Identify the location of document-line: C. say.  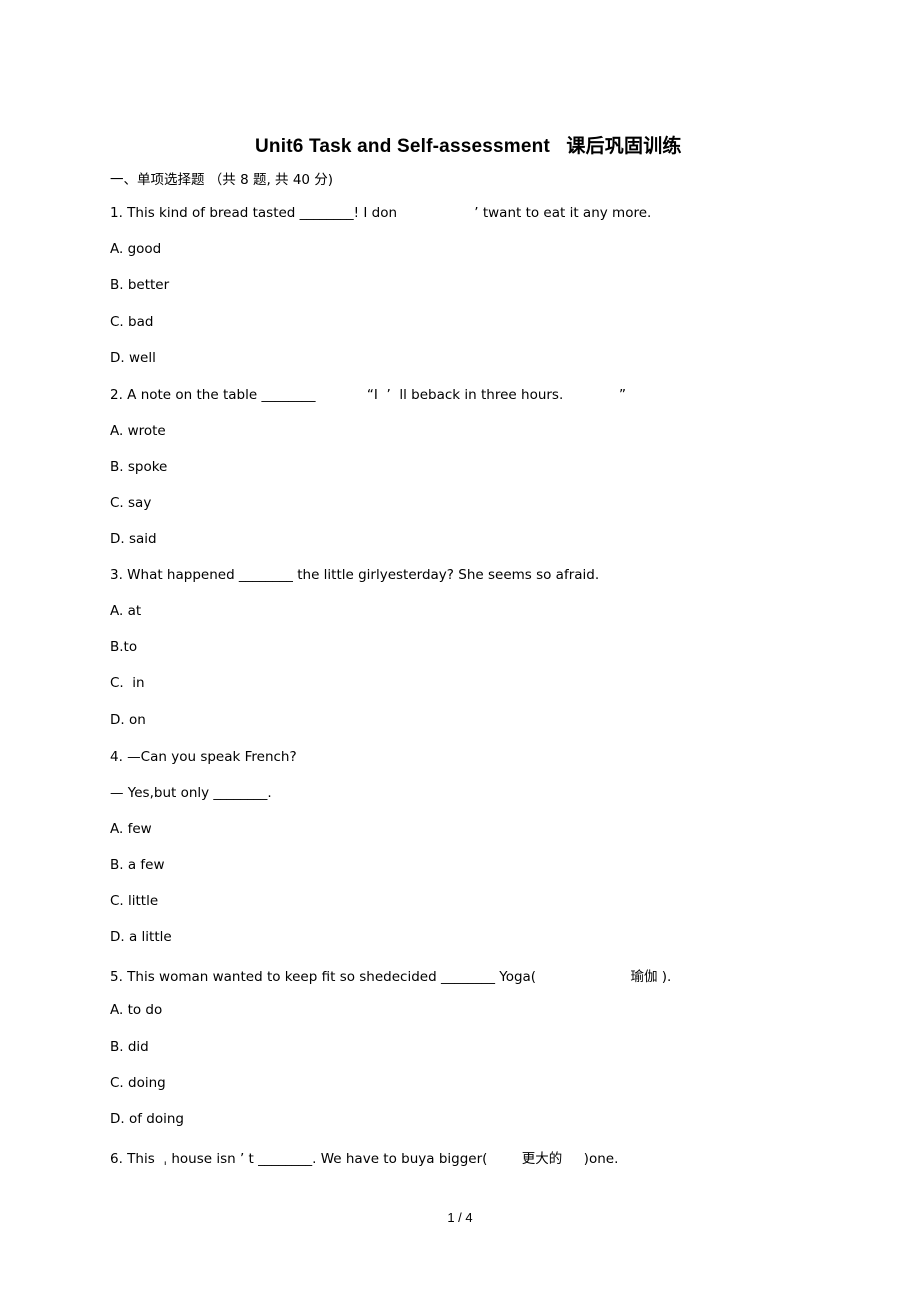
(131, 503).